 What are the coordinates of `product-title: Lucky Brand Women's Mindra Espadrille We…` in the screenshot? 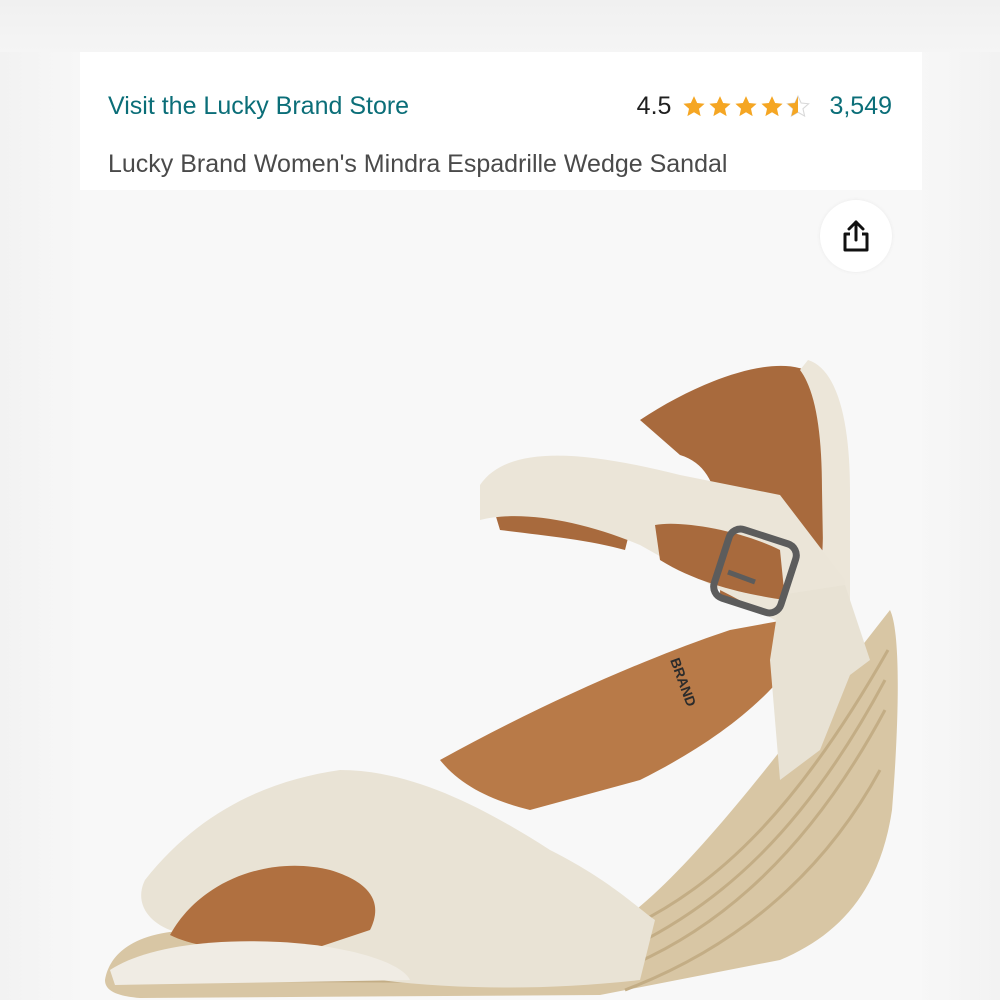 It's located at (418, 164).